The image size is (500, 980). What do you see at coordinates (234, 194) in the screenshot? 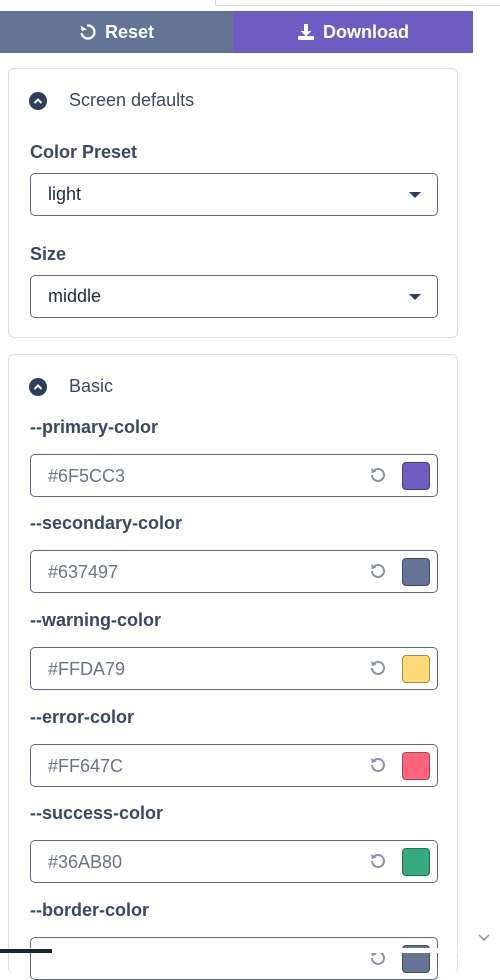
I see `color-preset-select: light` at bounding box center [234, 194].